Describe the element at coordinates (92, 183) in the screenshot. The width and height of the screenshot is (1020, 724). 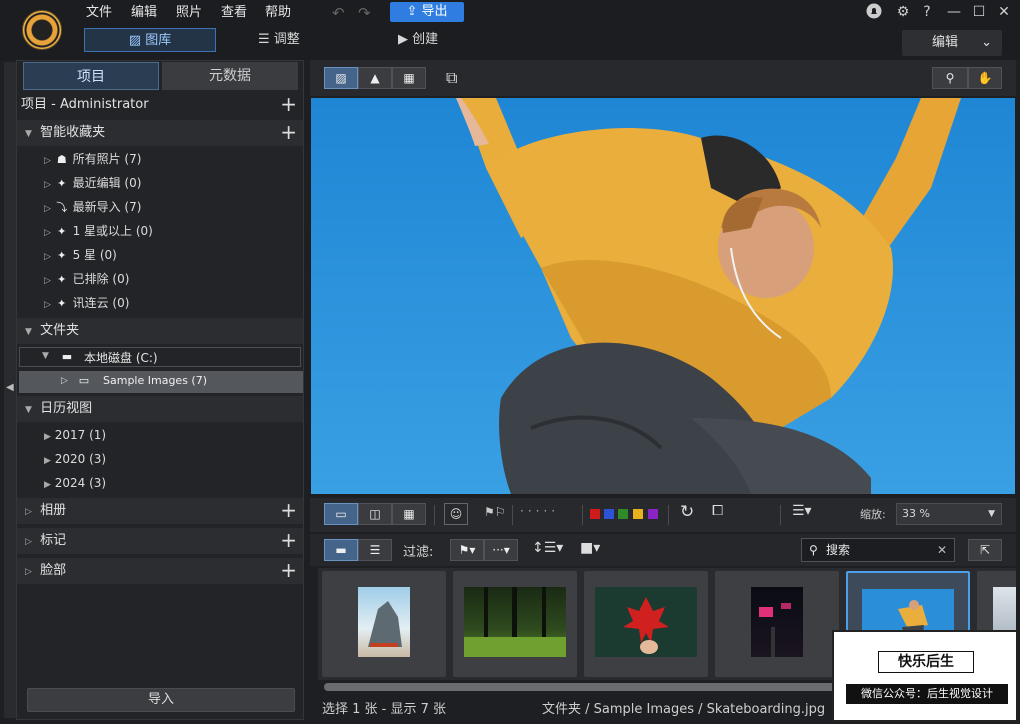
I see `sidebar-item-recent-edits: ▷ ✦ 最近编辑 (0)` at that location.